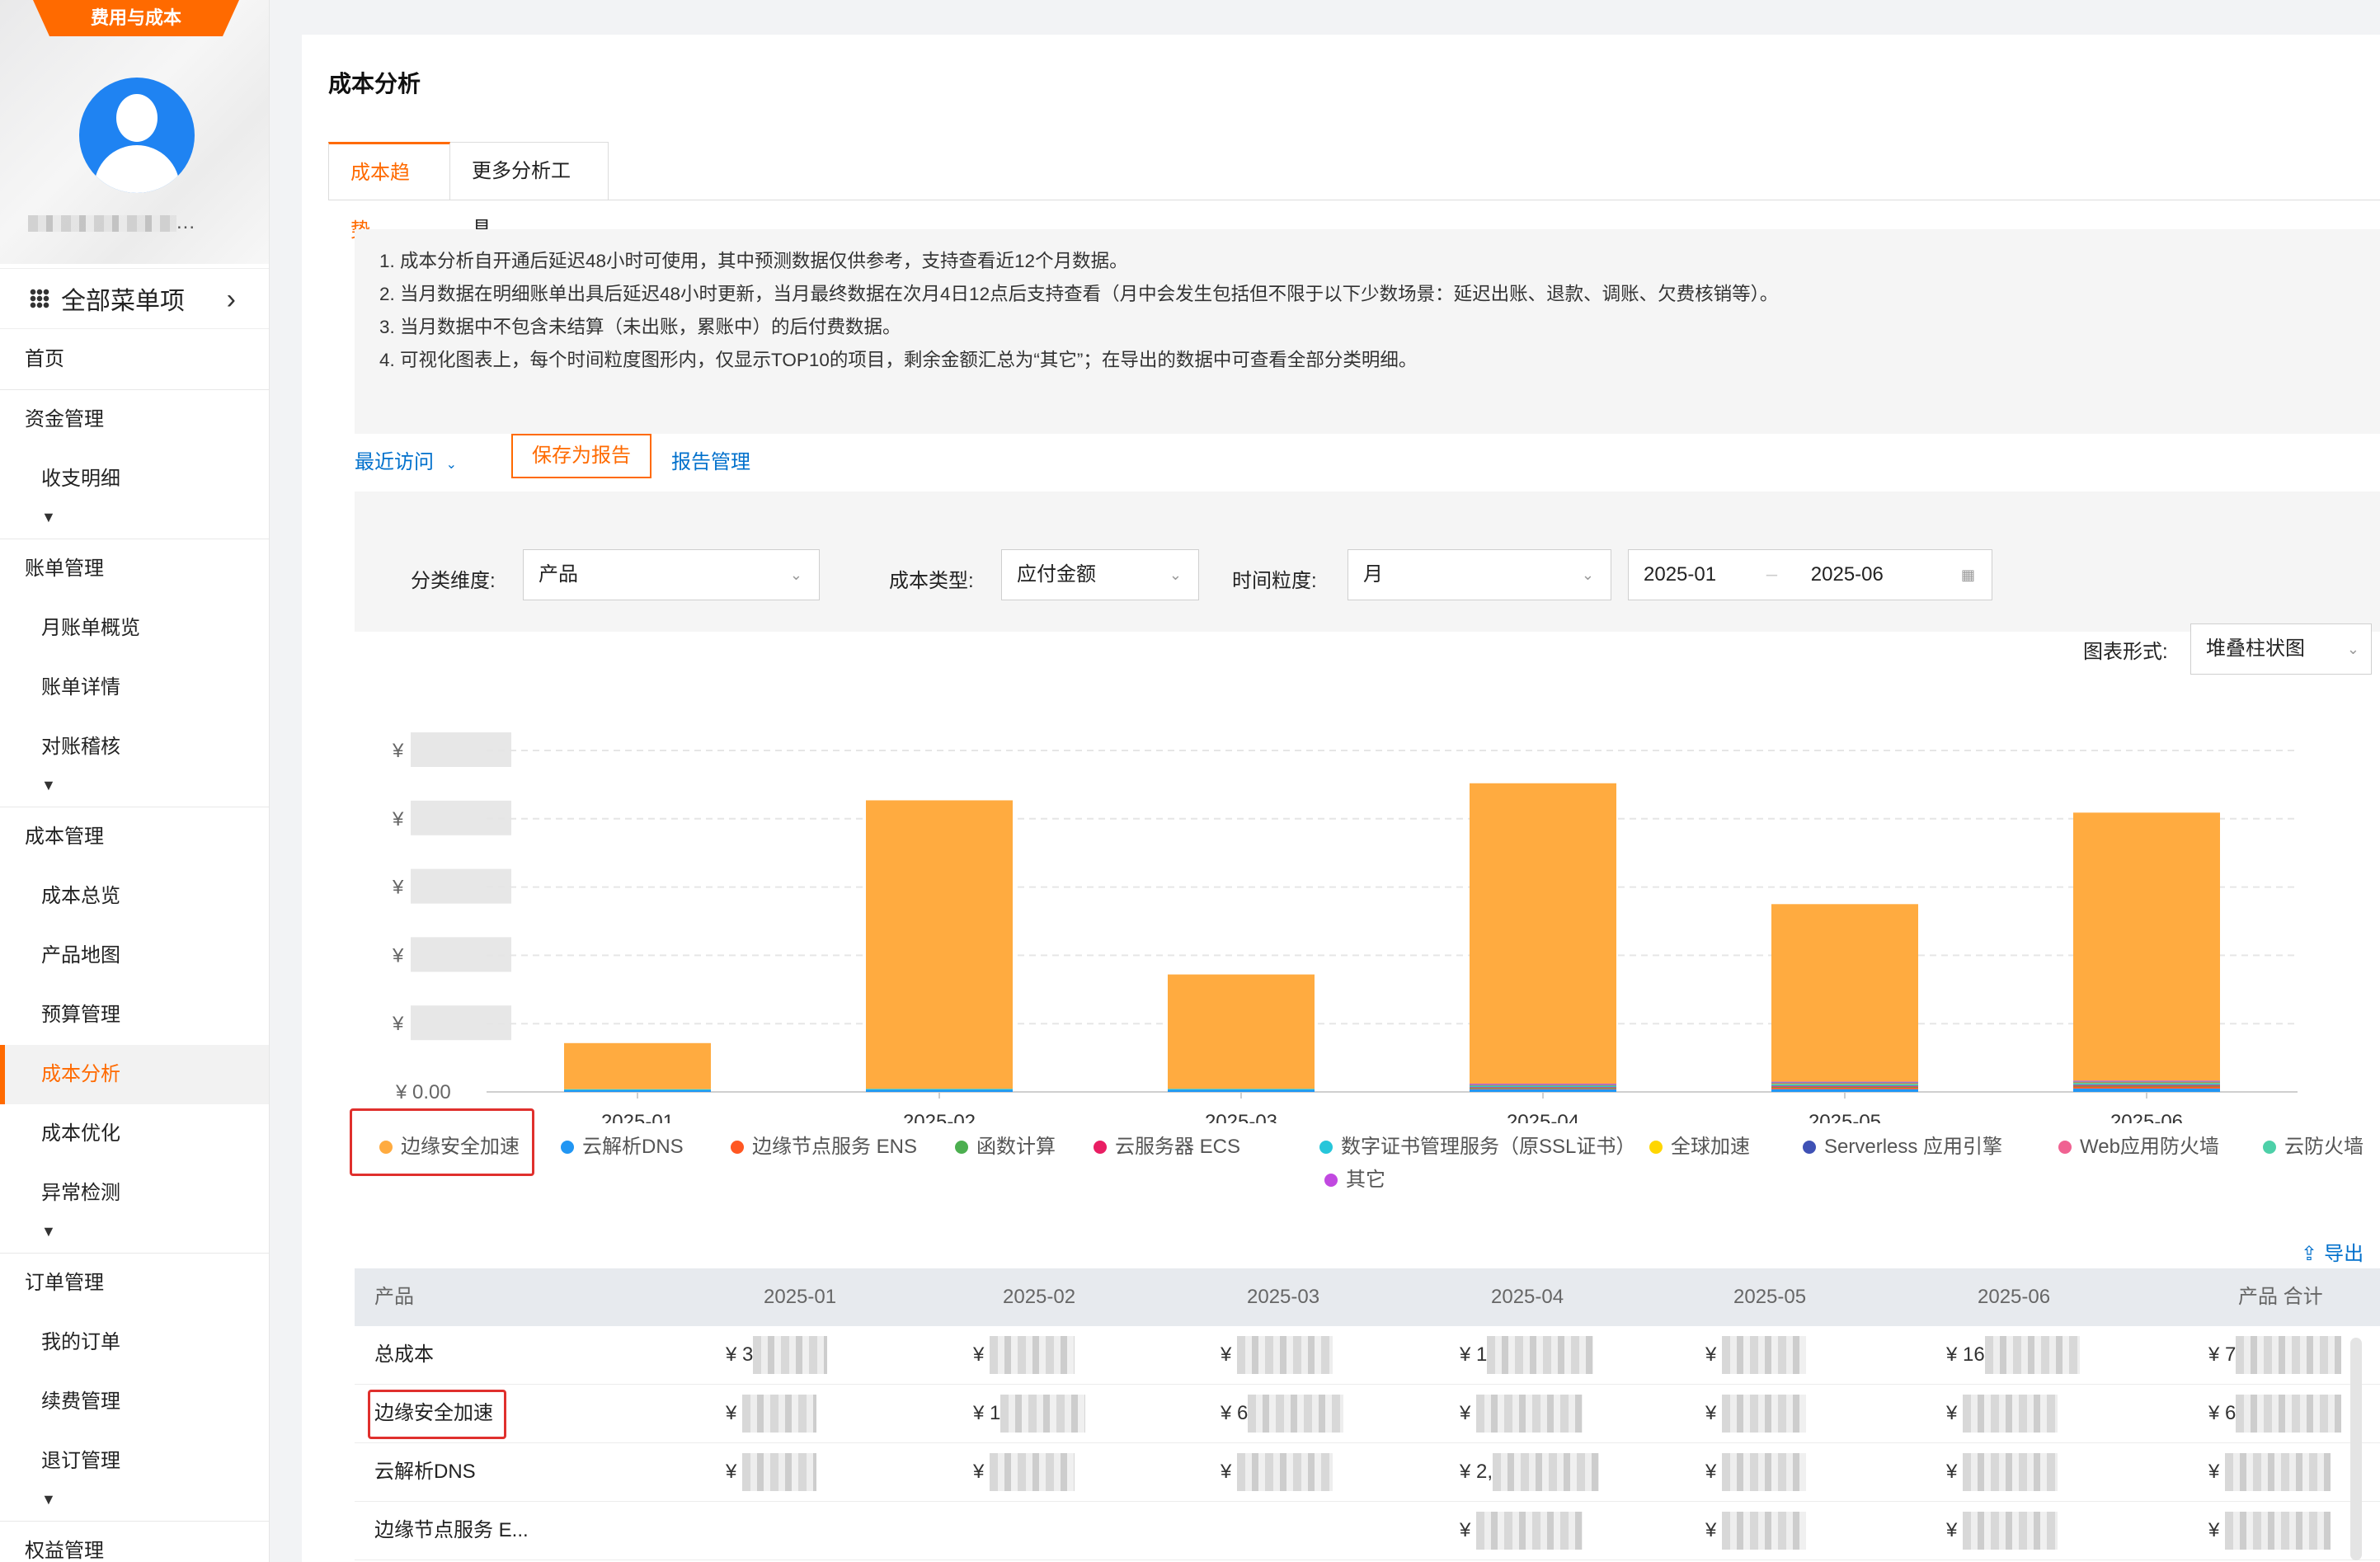 Image resolution: width=2380 pixels, height=1562 pixels. I want to click on sidebar-item-4: 月账单概览, so click(134, 628).